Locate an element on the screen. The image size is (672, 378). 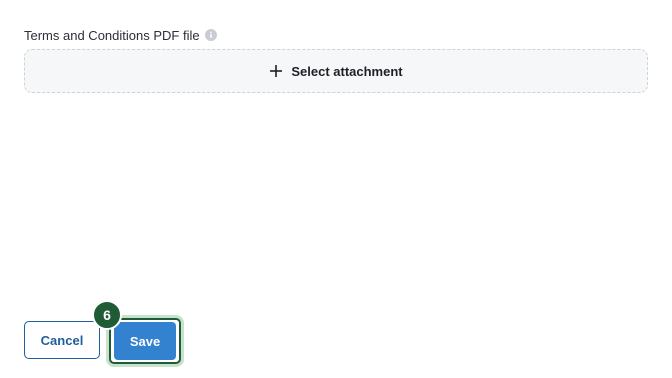
info-icon is located at coordinates (210, 35).